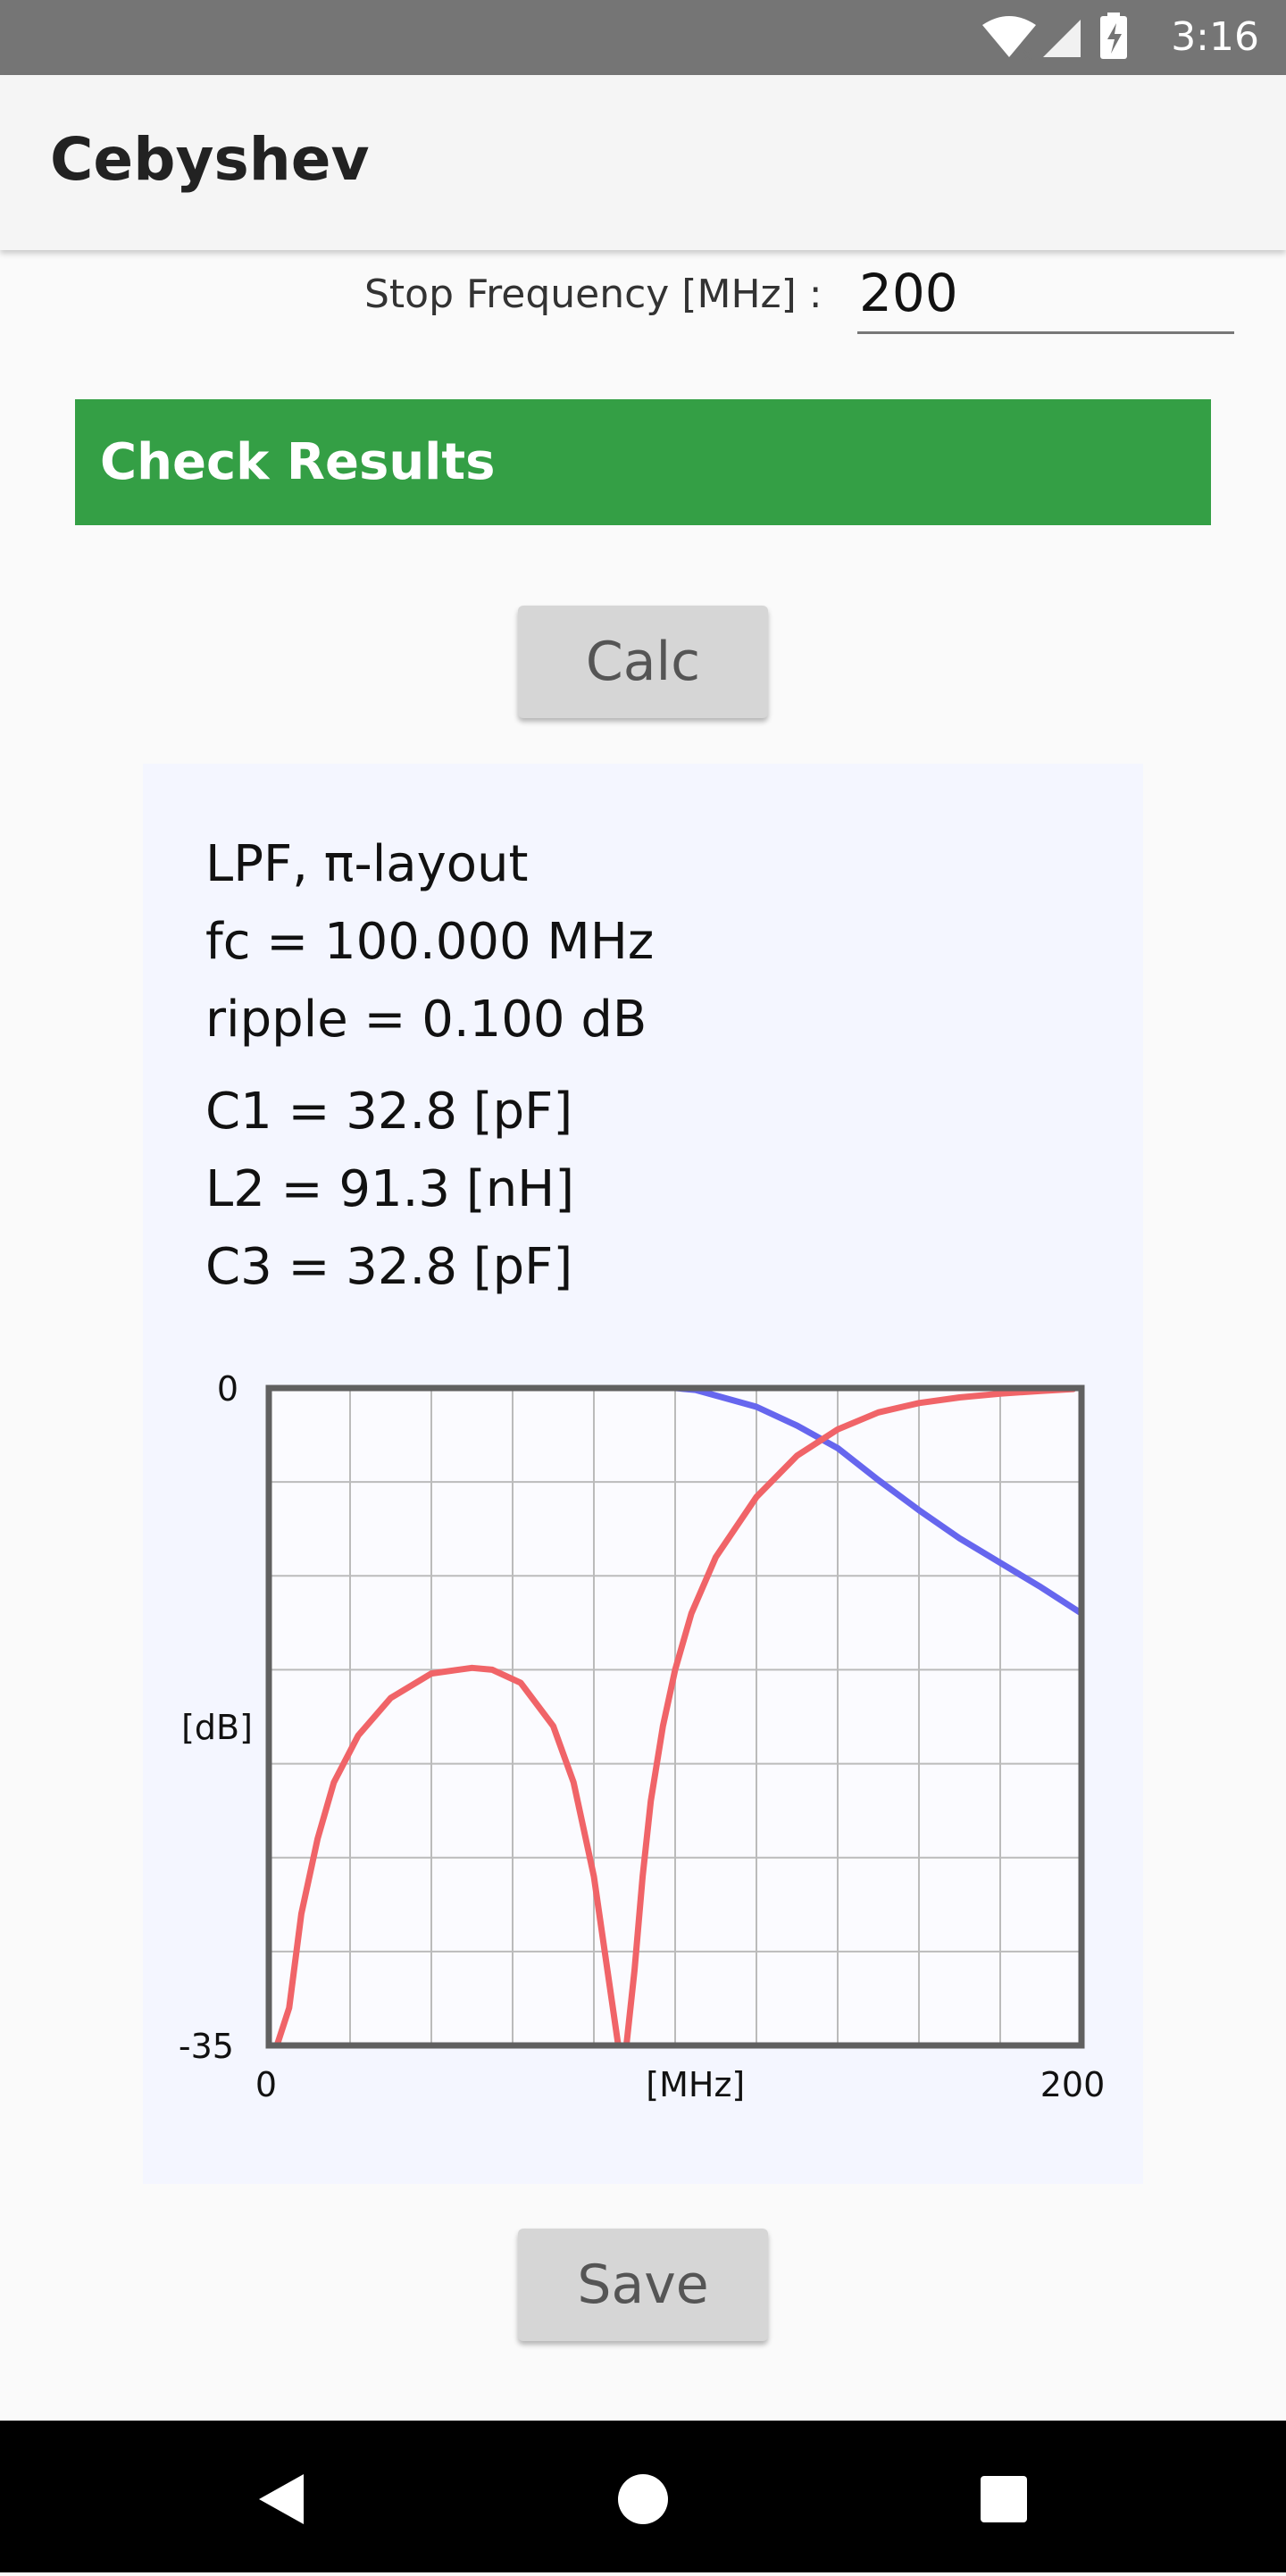 This screenshot has height=2576, width=1286. What do you see at coordinates (696, 2084) in the screenshot?
I see `x-axis-label: [MHz]` at bounding box center [696, 2084].